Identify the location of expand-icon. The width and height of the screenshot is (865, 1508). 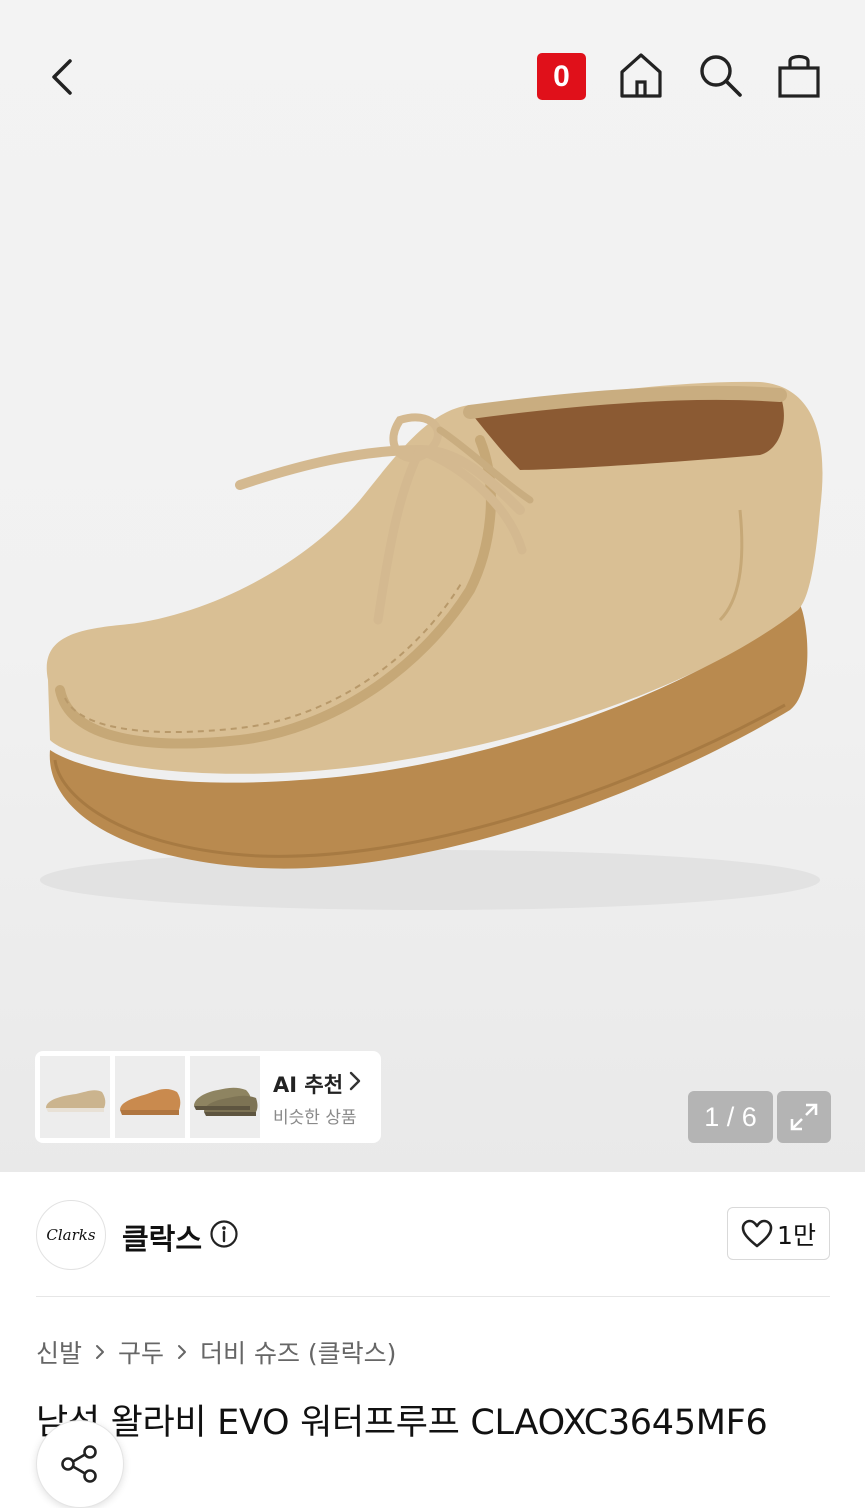
(804, 1117).